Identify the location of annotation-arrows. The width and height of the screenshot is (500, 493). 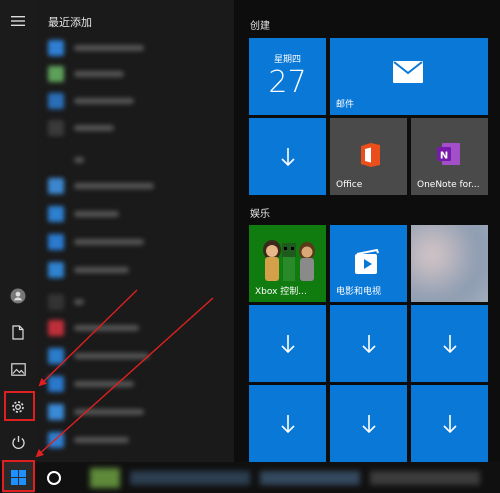
(124, 373).